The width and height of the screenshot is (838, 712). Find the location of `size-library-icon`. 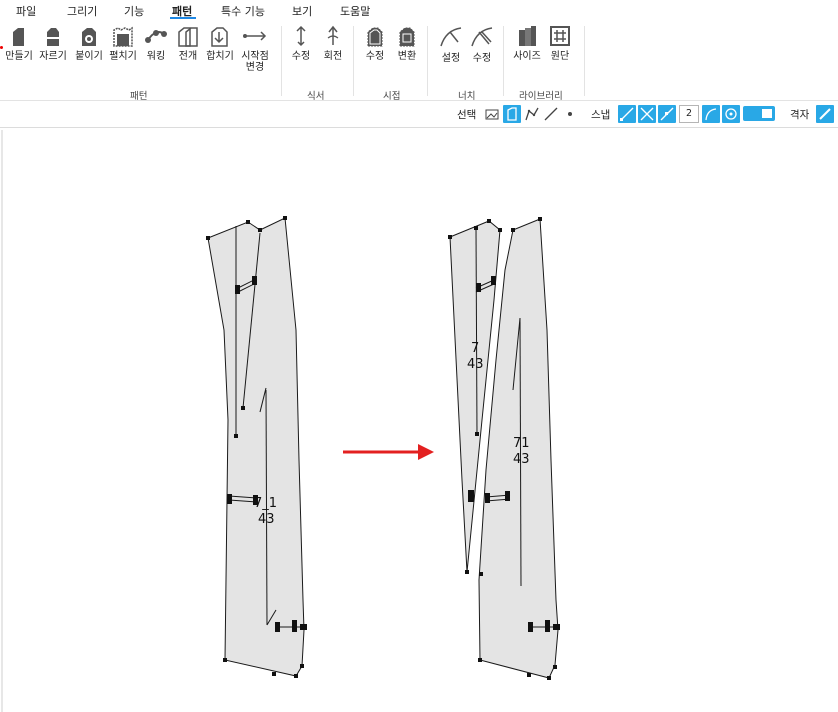

size-library-icon is located at coordinates (527, 36).